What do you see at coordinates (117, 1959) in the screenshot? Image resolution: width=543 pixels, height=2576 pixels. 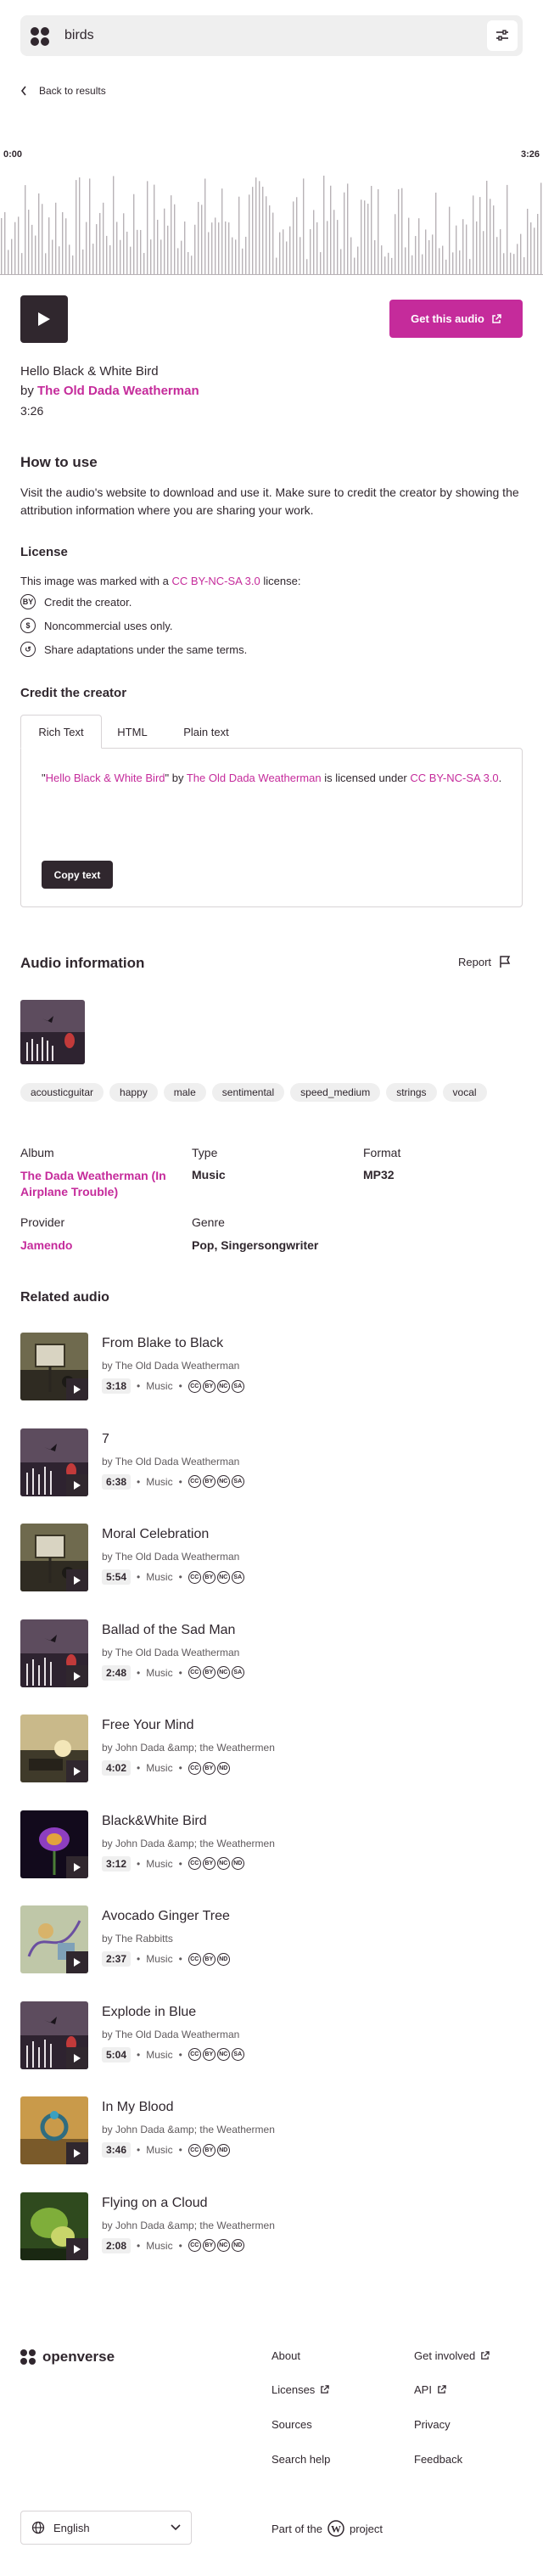 I see `related-duration: 2:37` at bounding box center [117, 1959].